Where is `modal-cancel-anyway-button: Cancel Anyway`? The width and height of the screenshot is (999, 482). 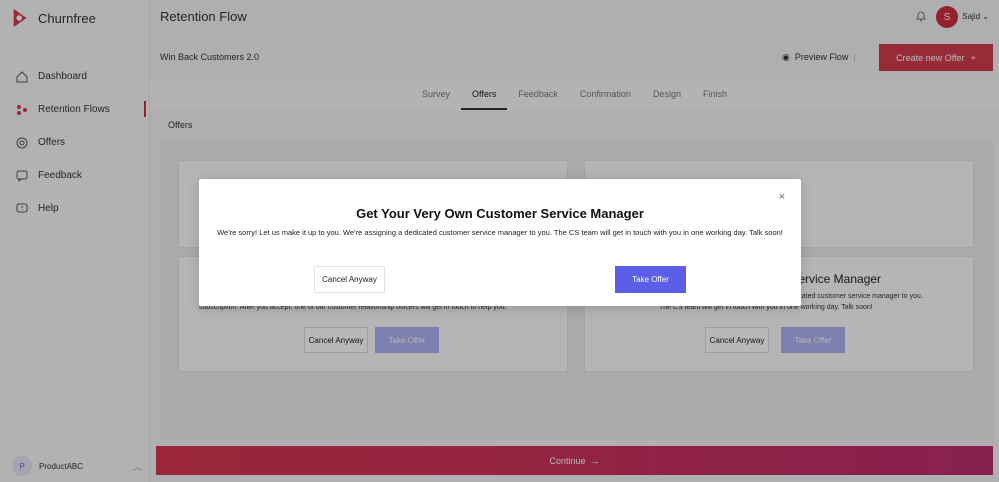 modal-cancel-anyway-button: Cancel Anyway is located at coordinates (349, 279).